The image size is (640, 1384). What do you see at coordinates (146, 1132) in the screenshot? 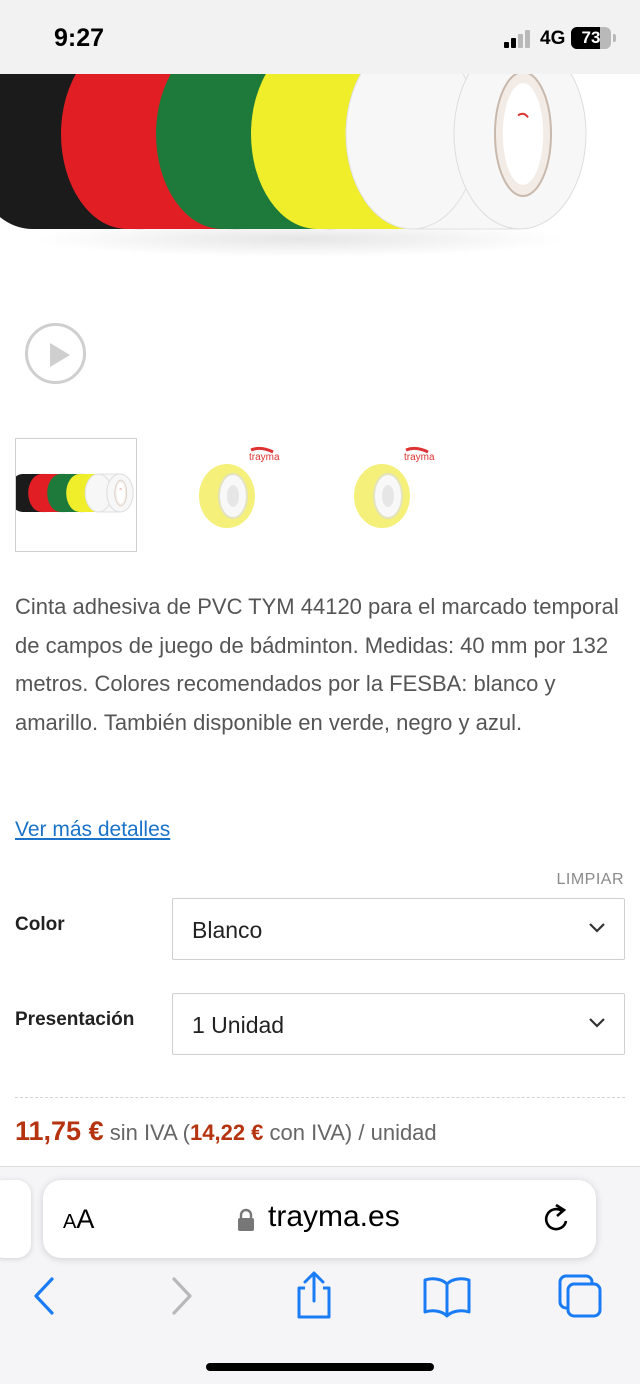
I see `price-without-vat-suffix: sin IVA (` at bounding box center [146, 1132].